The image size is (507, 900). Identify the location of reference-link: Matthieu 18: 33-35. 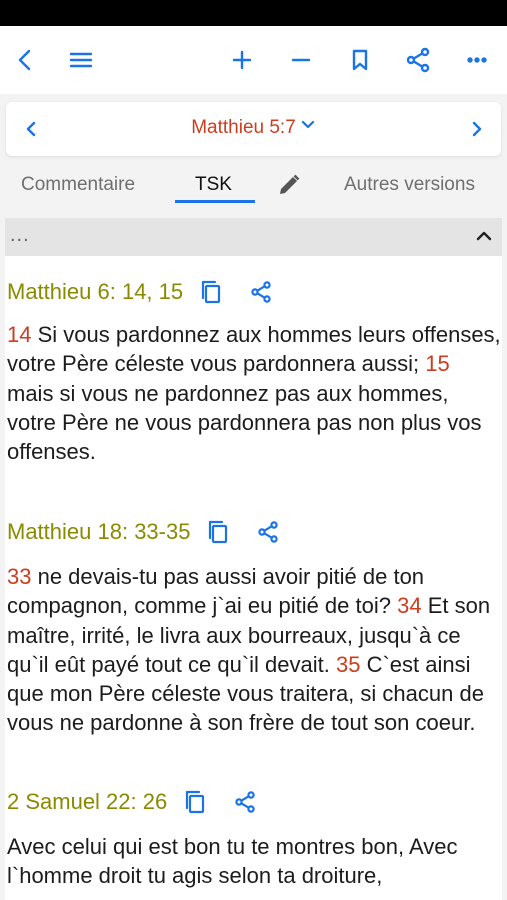
(98, 532).